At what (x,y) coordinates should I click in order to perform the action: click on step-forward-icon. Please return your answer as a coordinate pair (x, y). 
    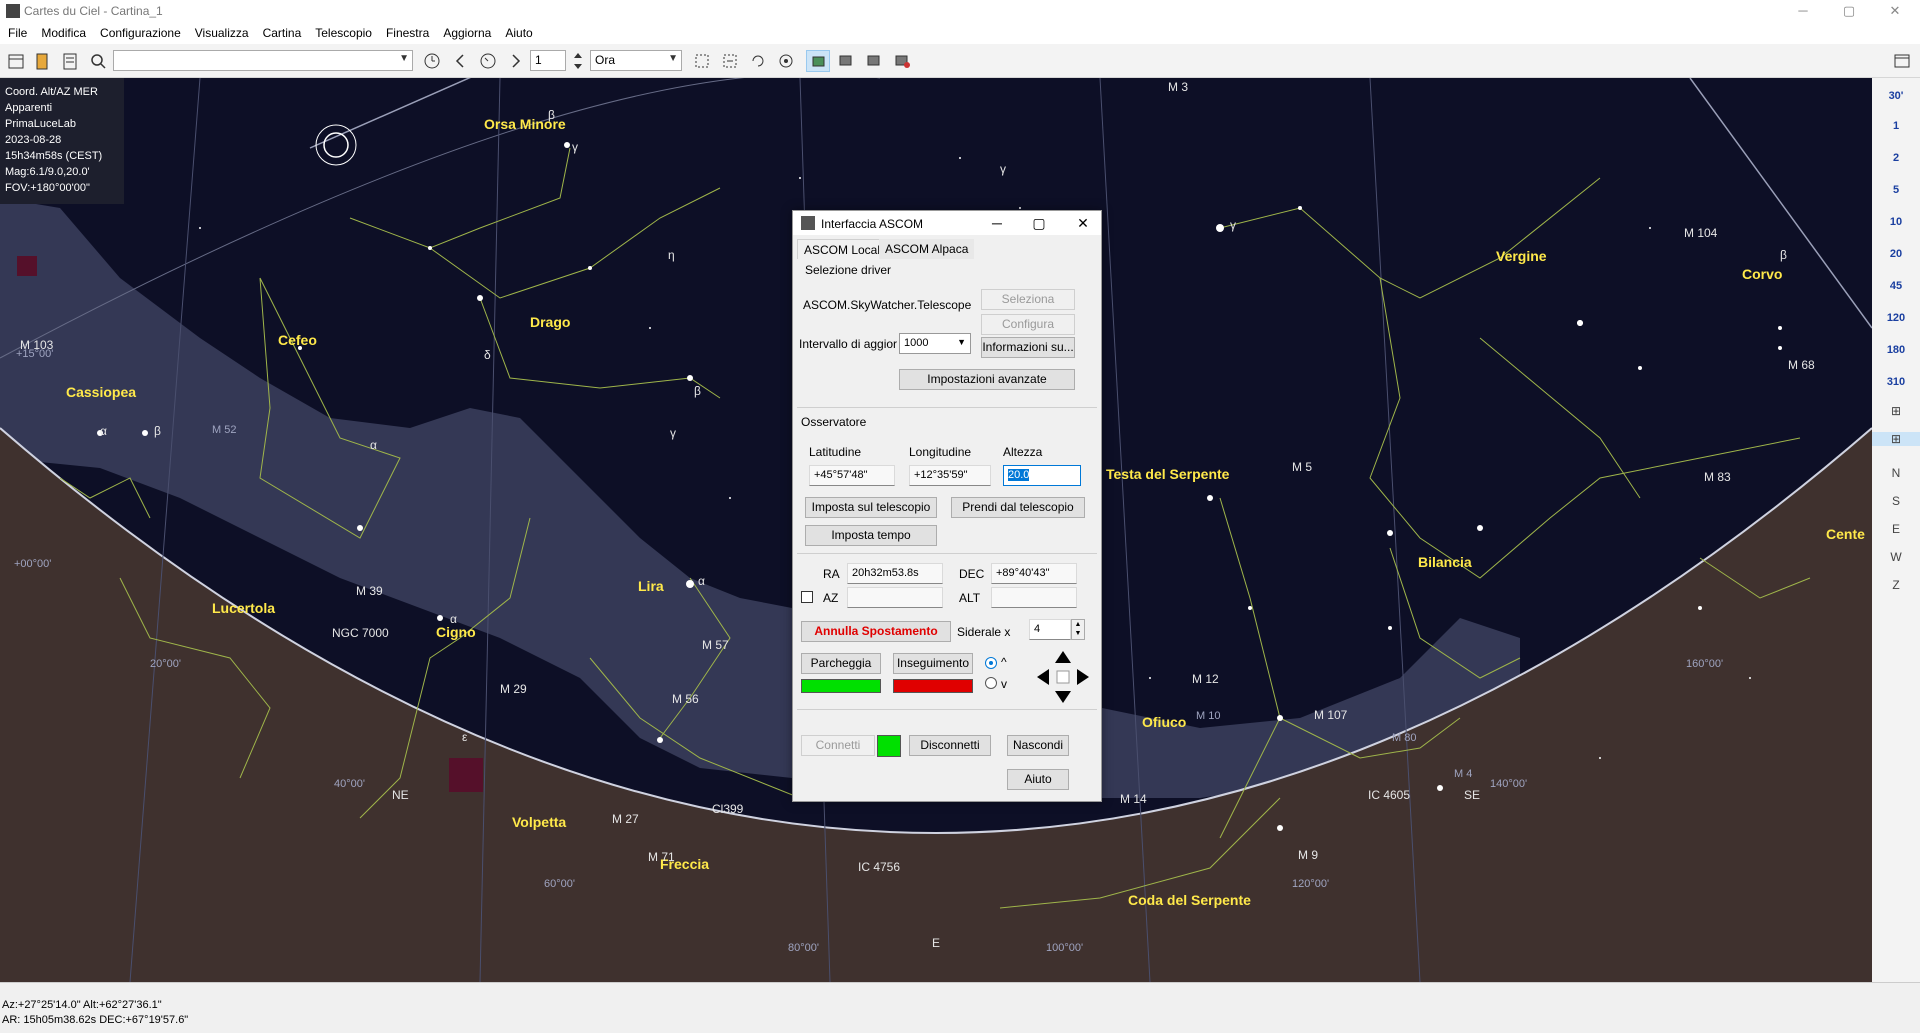
    Looking at the image, I should click on (516, 61).